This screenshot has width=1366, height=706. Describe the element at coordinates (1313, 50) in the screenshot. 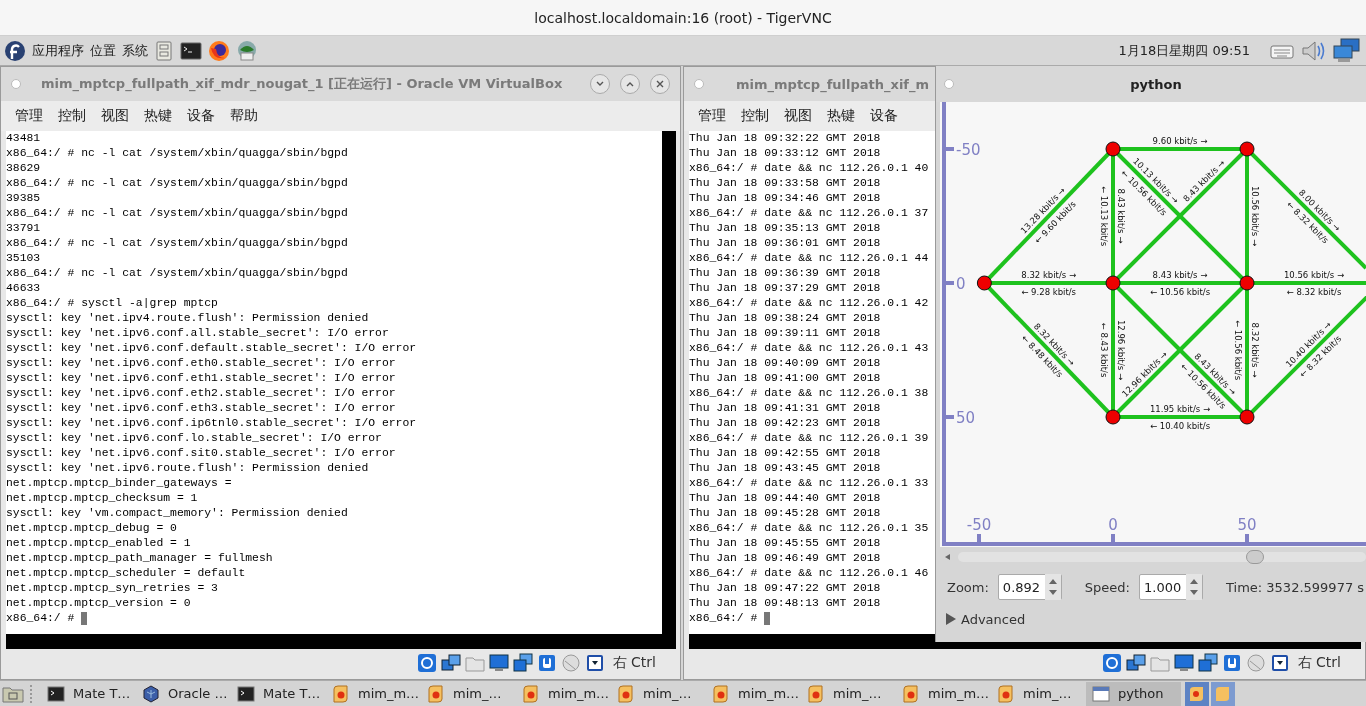

I see `speaker-icon` at that location.